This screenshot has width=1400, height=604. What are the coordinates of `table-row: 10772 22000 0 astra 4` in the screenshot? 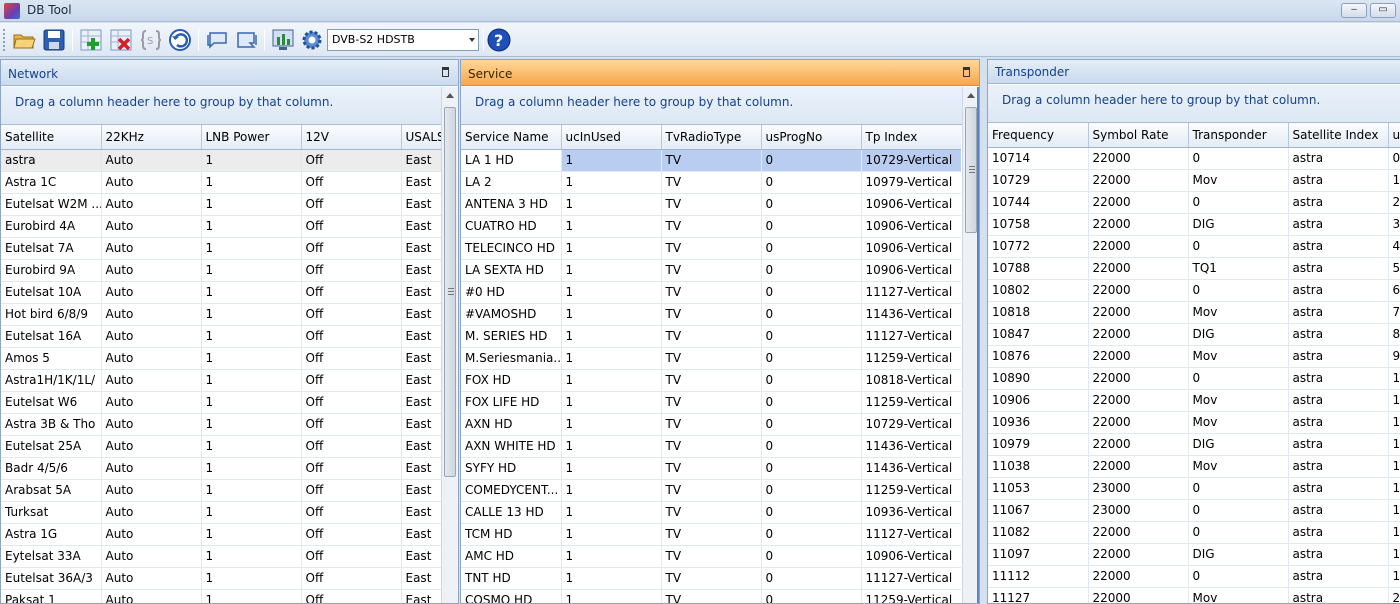 It's located at (1194, 246).